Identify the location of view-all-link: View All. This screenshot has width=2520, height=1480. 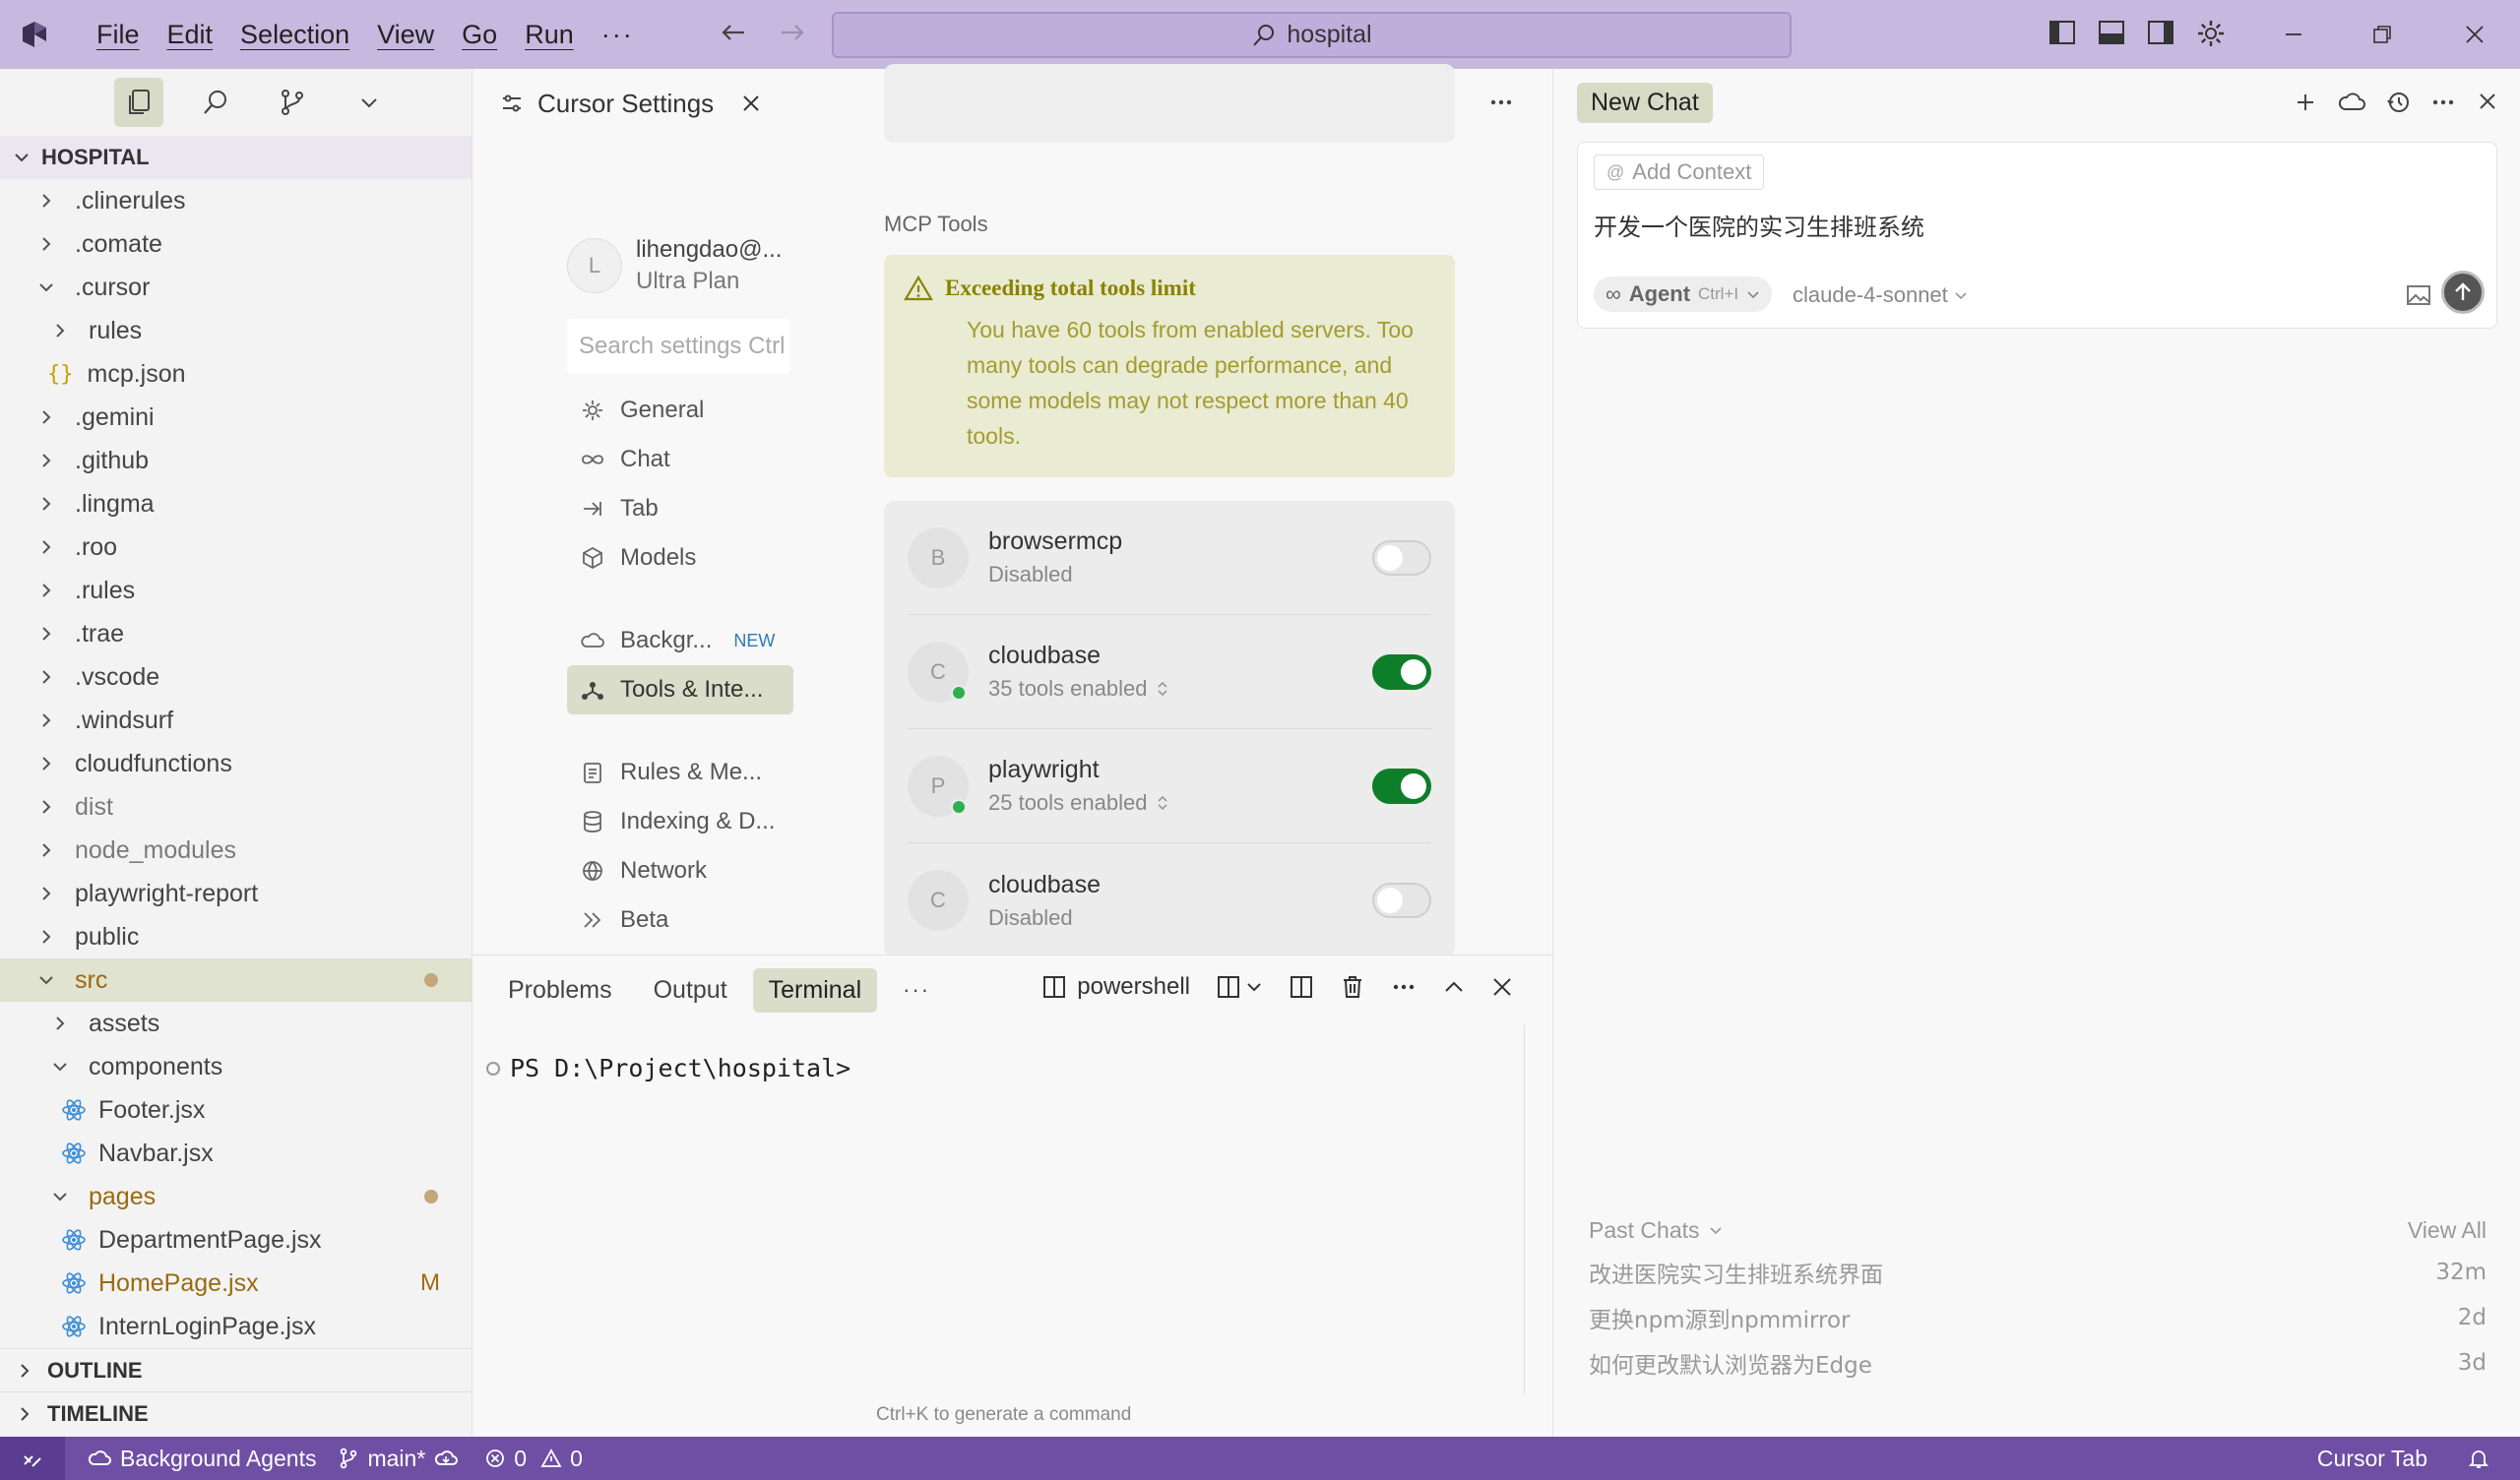
(2447, 1230).